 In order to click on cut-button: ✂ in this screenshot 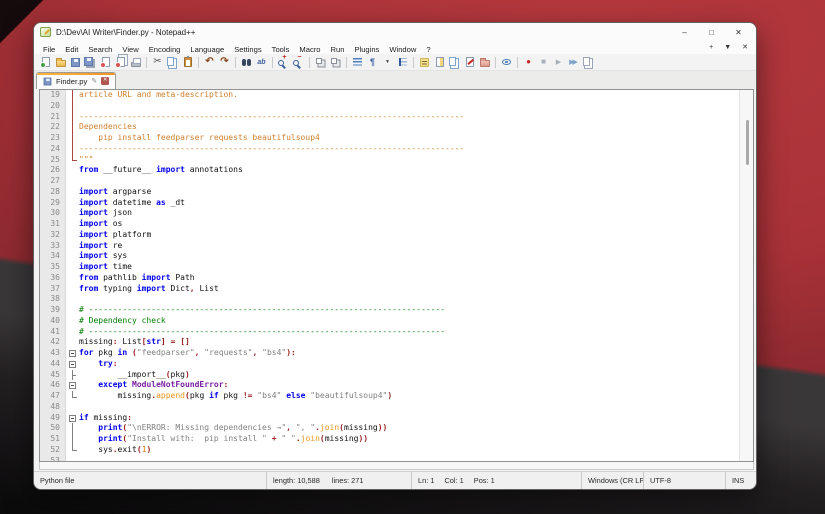, I will do `click(157, 62)`.